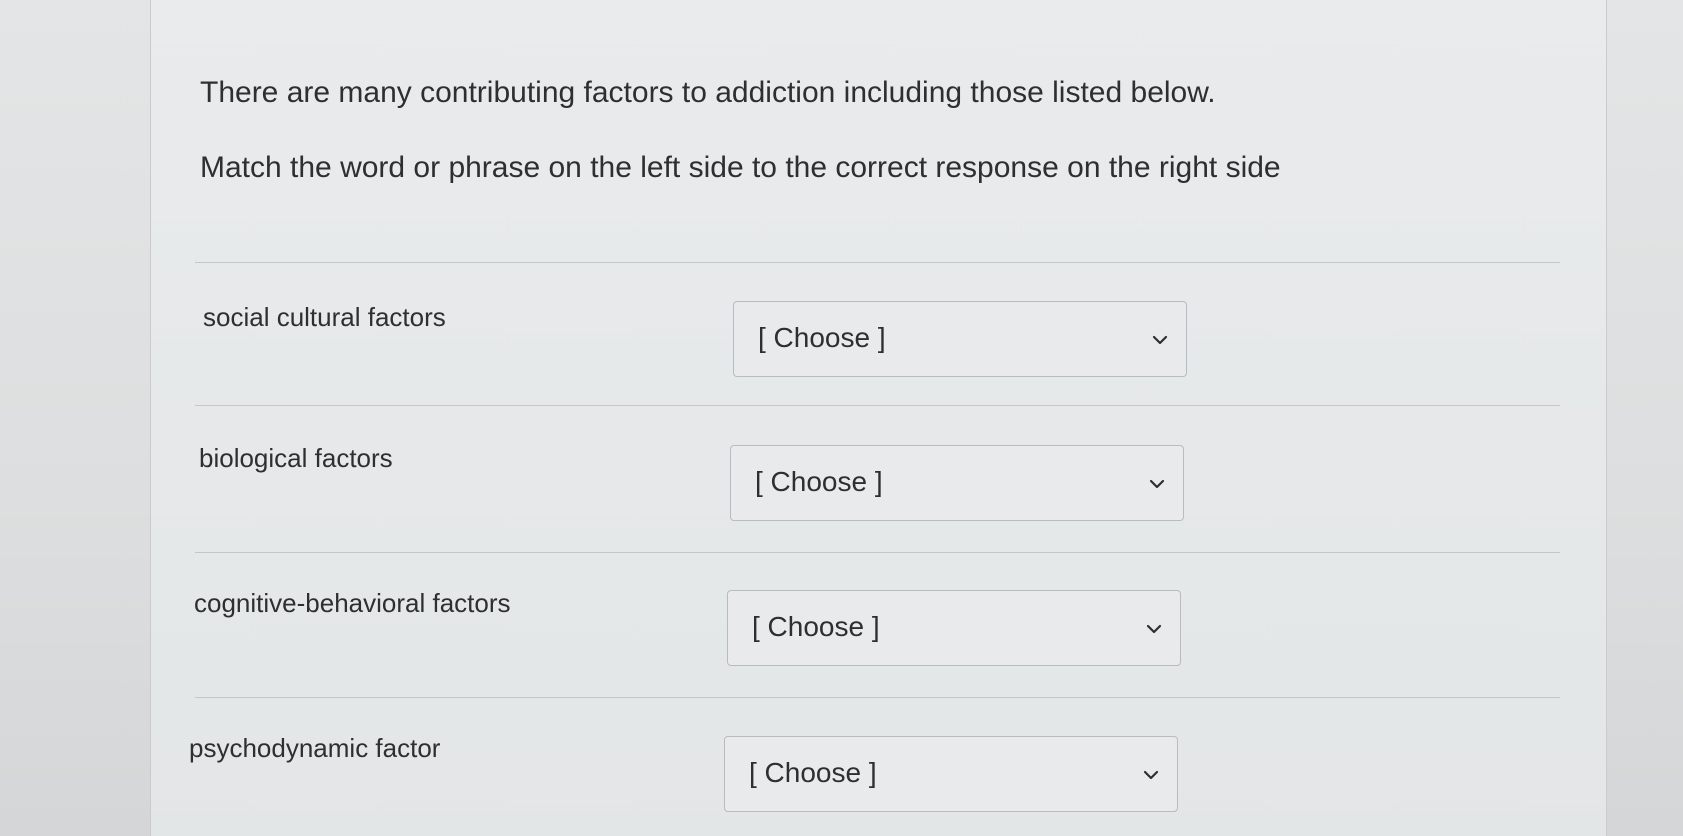 The width and height of the screenshot is (1683, 836). Describe the element at coordinates (296, 458) in the screenshot. I see `match-label-biological: biological factors` at that location.